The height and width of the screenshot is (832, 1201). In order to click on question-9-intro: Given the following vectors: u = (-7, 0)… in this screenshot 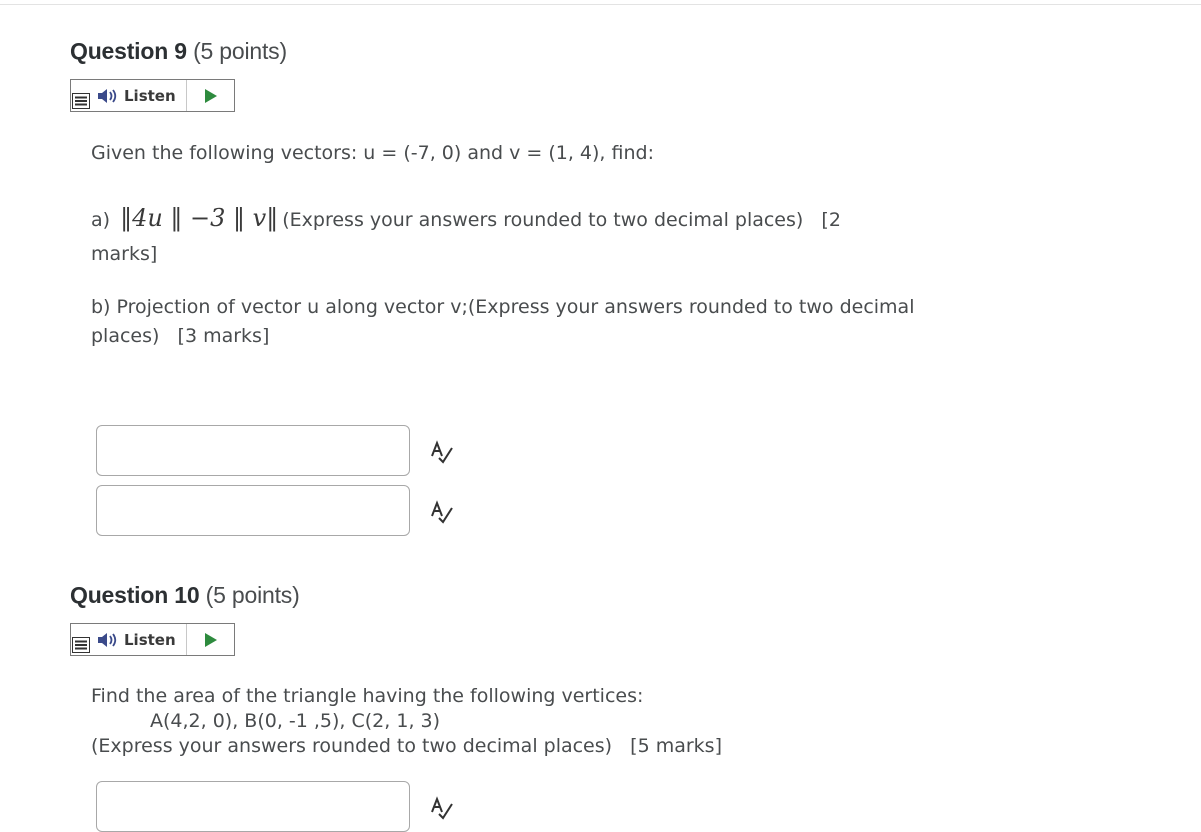, I will do `click(372, 153)`.